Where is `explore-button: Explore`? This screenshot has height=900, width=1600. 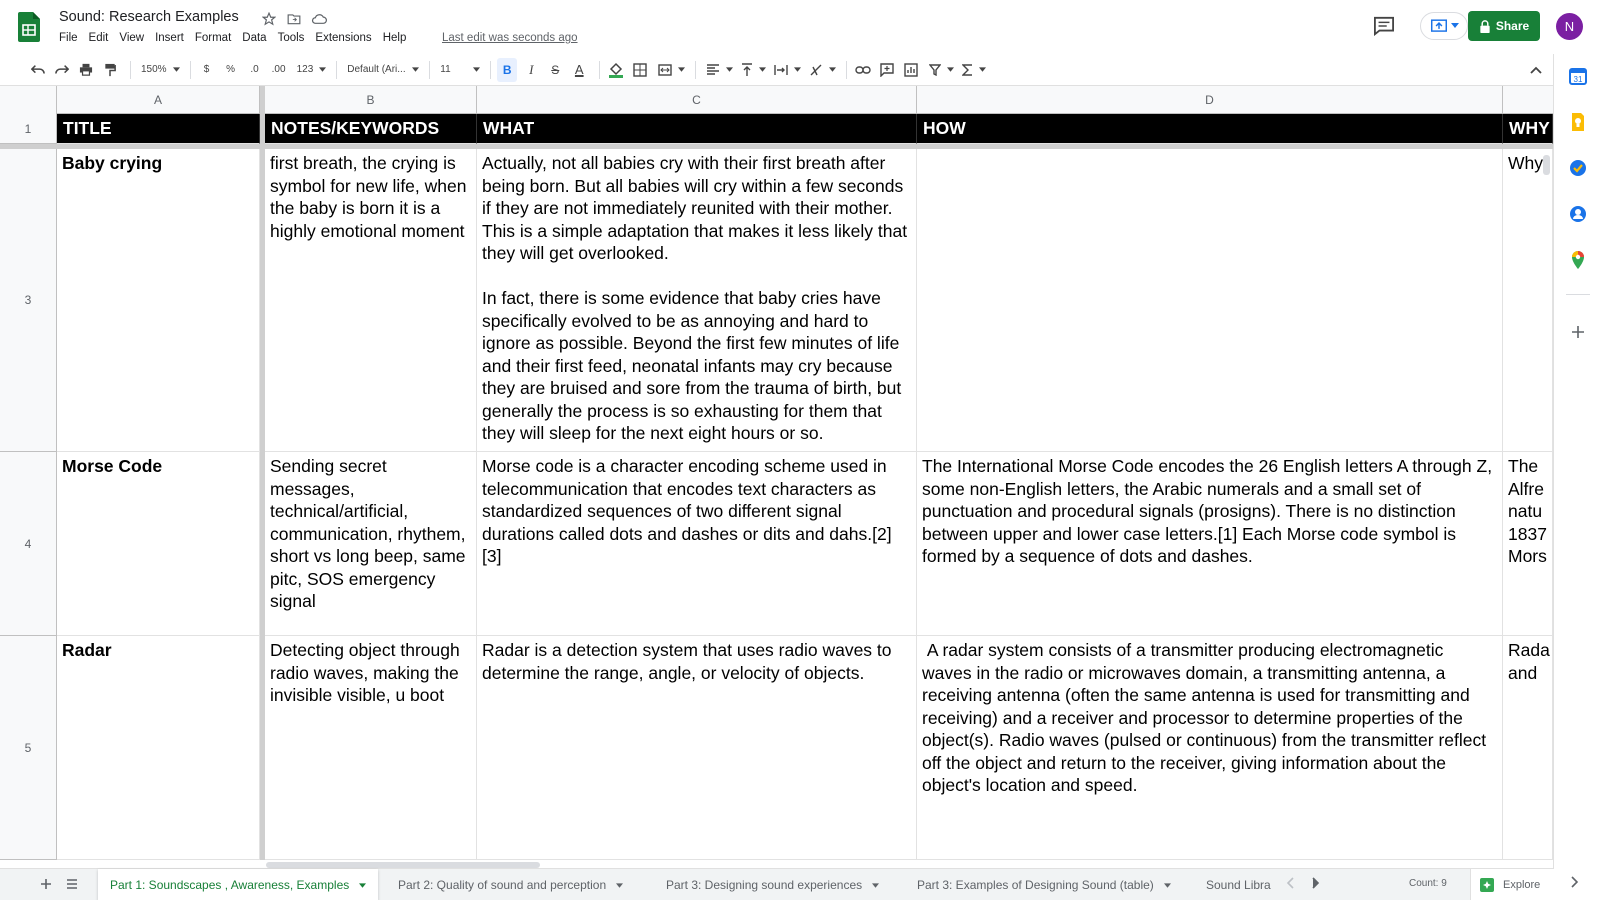 explore-button: Explore is located at coordinates (1513, 884).